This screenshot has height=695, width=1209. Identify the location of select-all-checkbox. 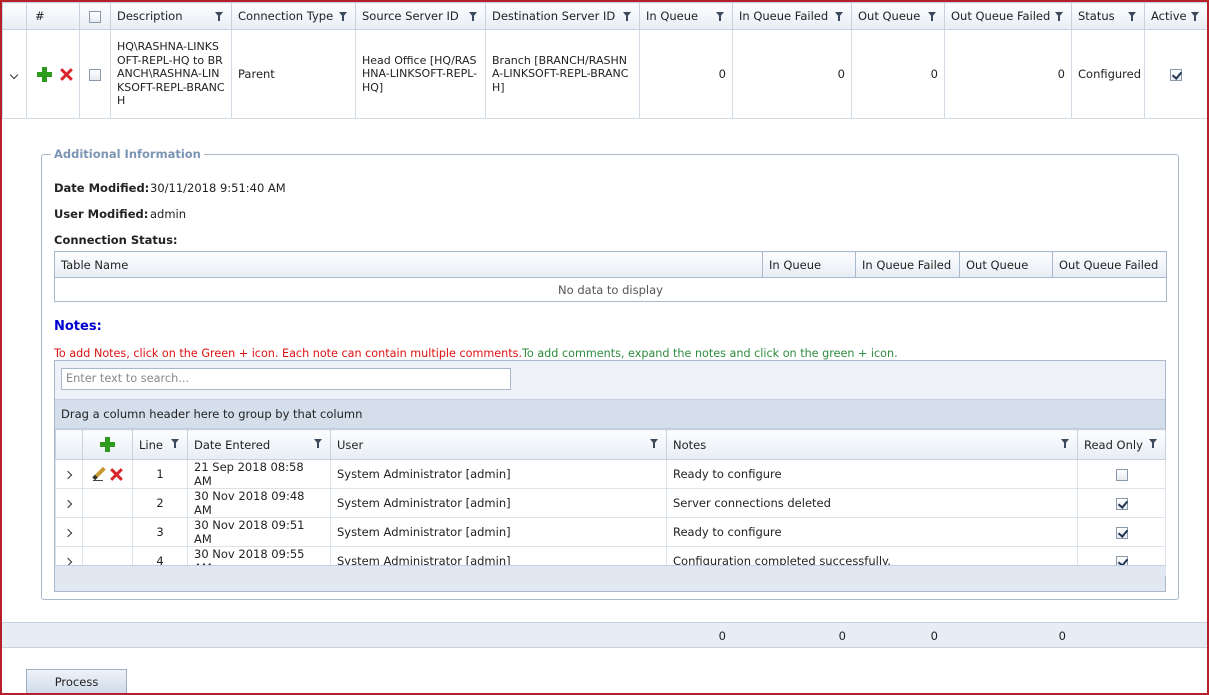
(95, 16).